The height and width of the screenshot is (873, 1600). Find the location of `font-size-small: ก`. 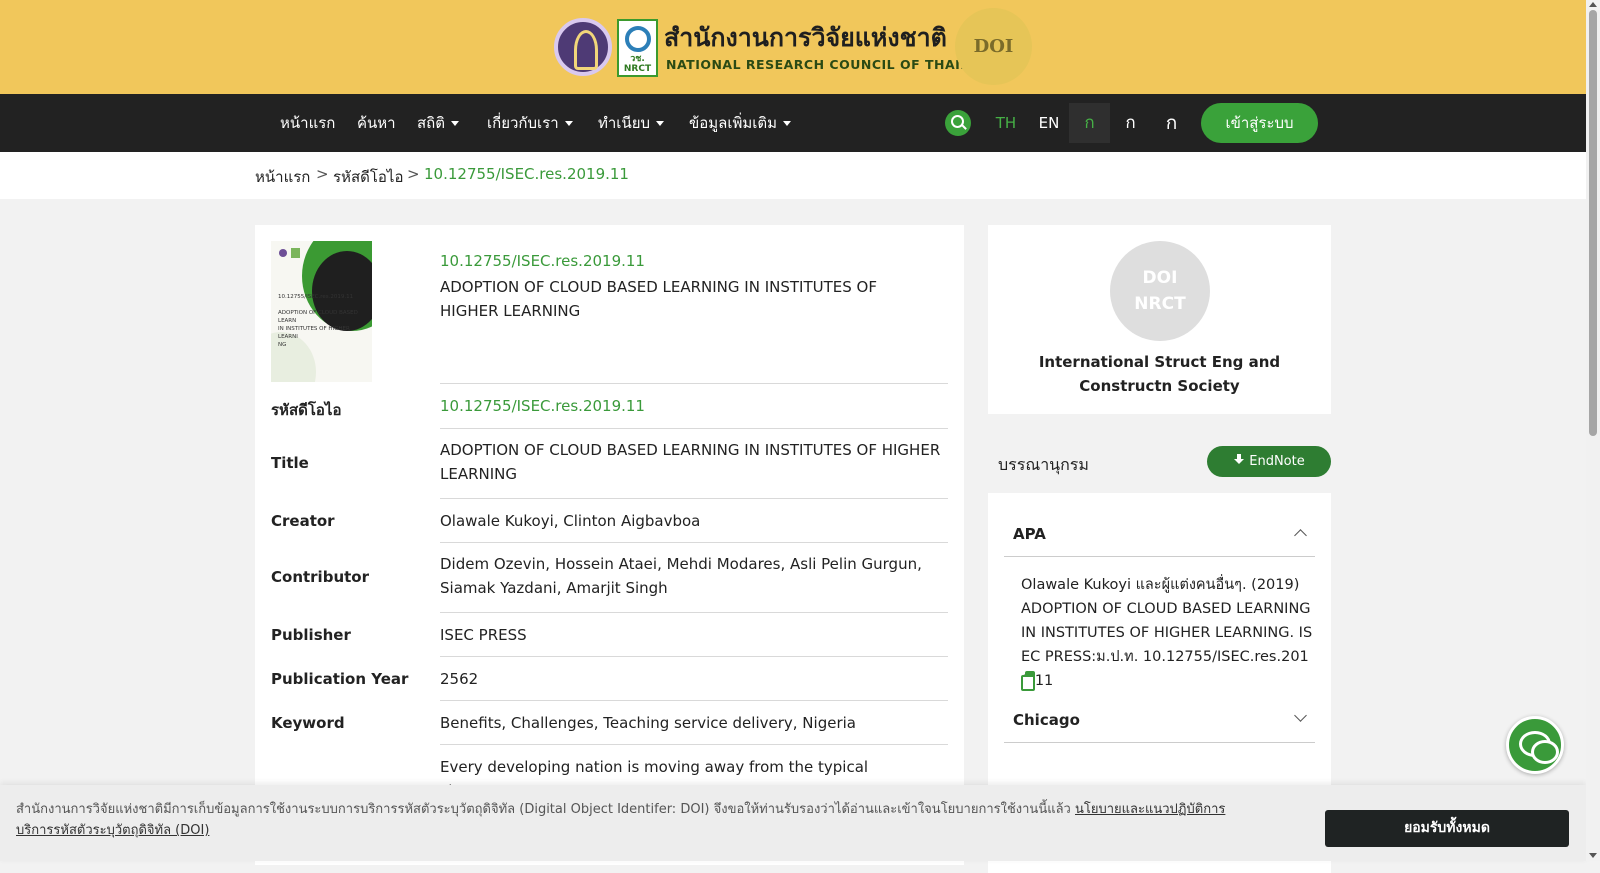

font-size-small: ก is located at coordinates (1089, 123).